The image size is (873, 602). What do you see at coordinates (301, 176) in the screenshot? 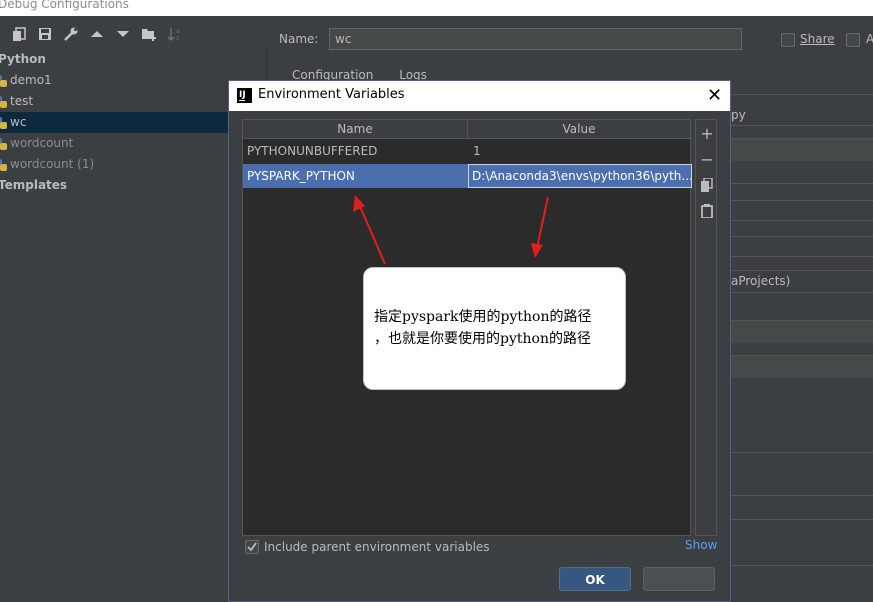
I see `env-name-cell: PYSPARK_PYTHON` at bounding box center [301, 176].